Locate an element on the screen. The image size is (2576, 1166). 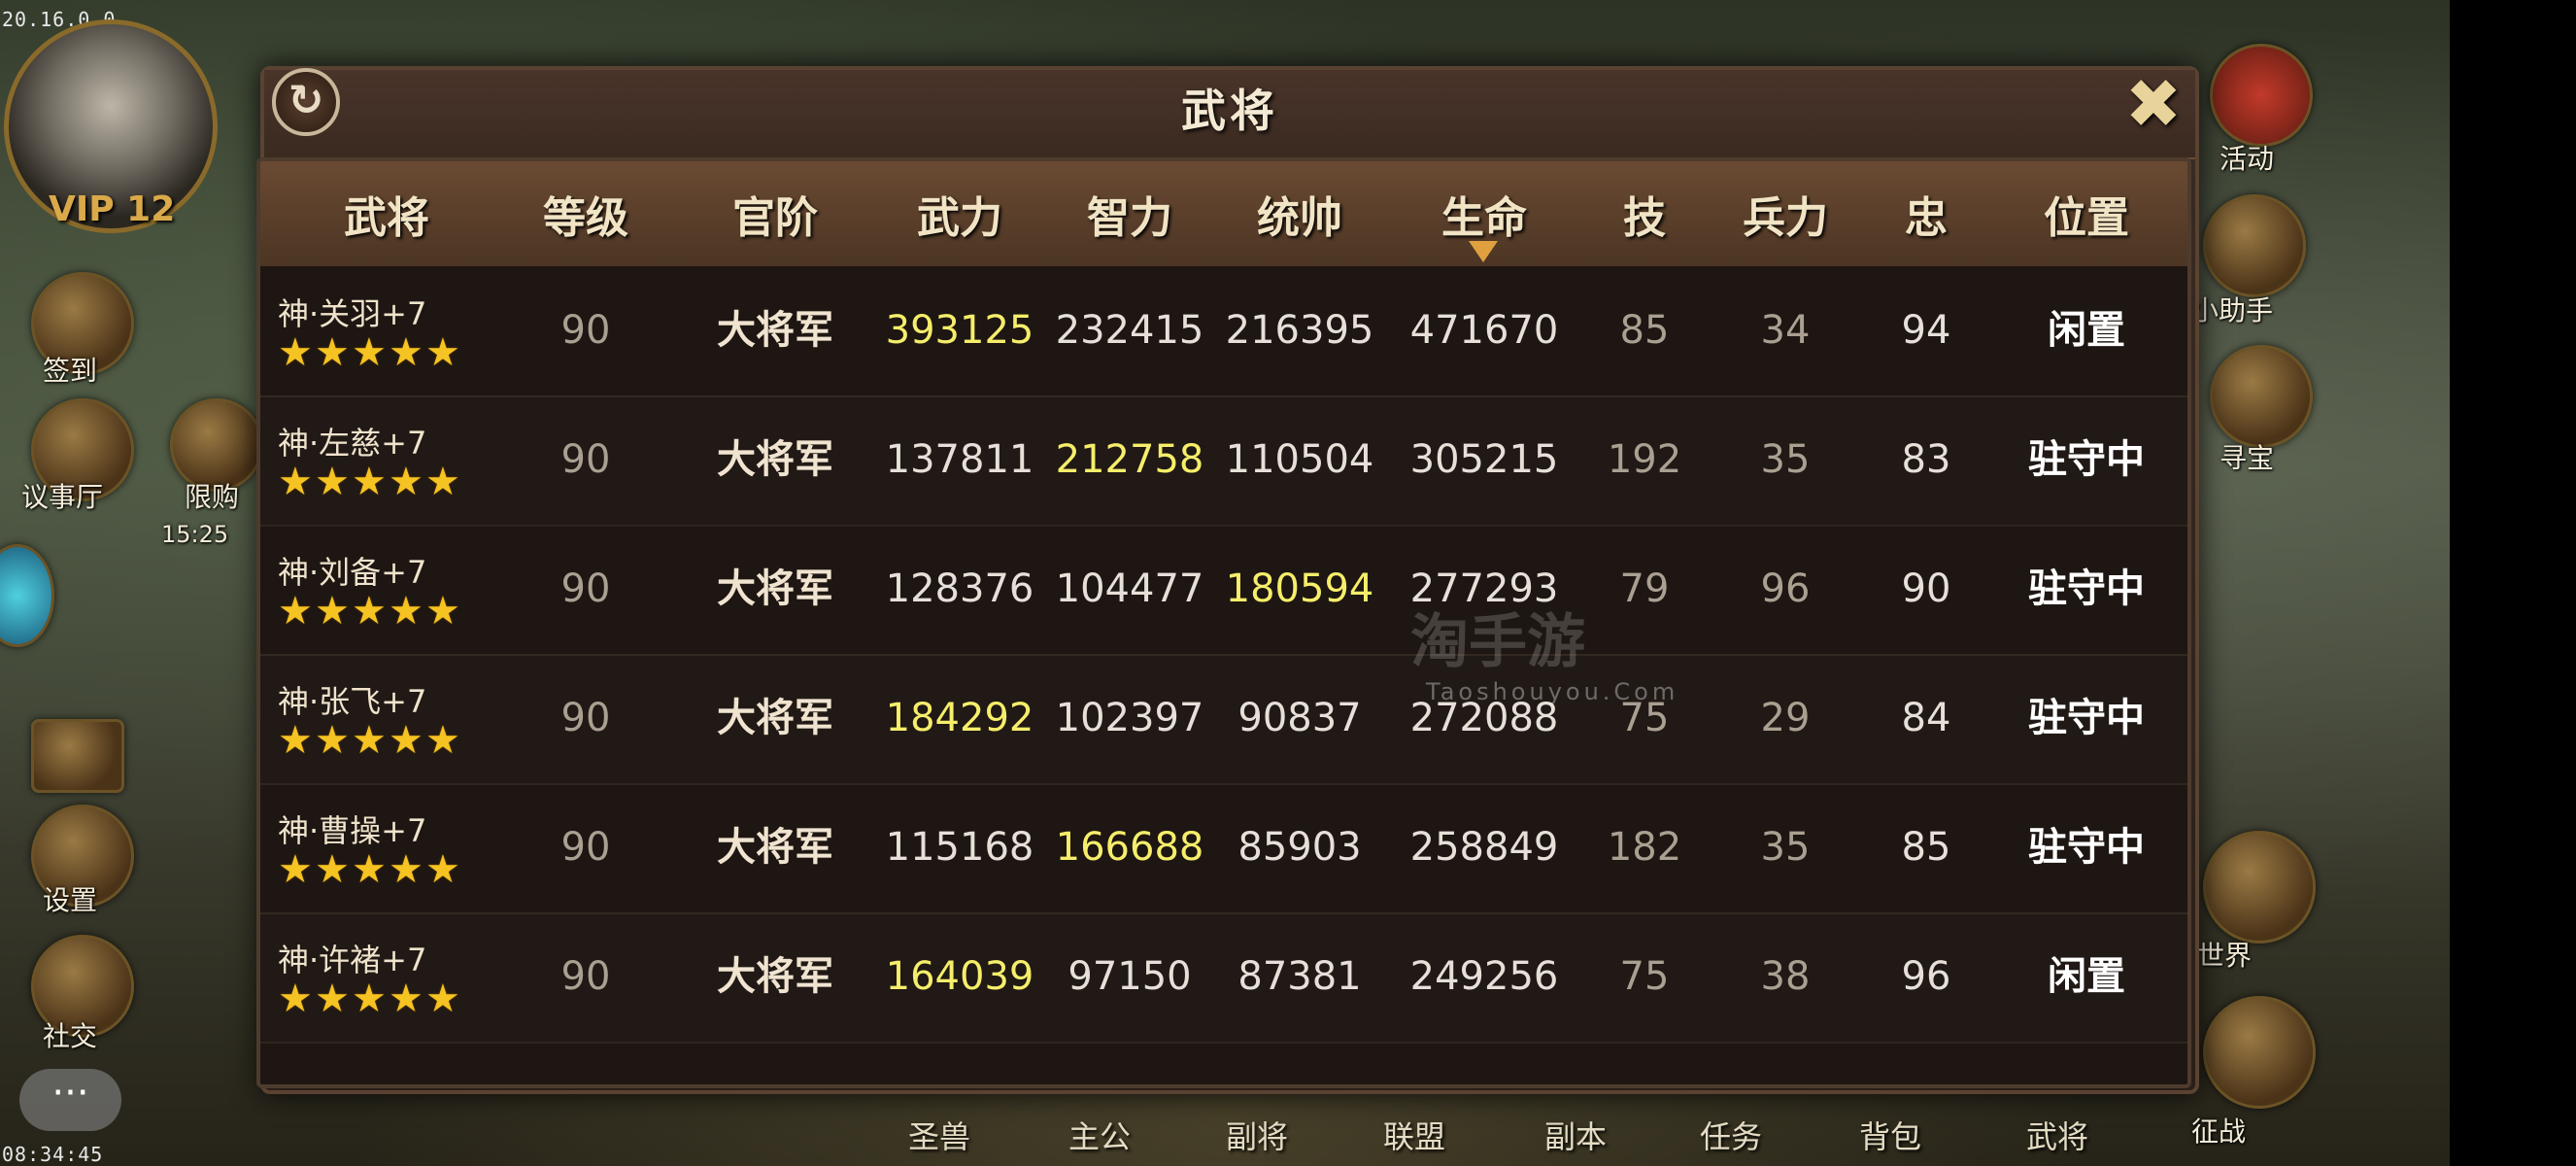
limited-sale-label: 限购 is located at coordinates (212, 497).